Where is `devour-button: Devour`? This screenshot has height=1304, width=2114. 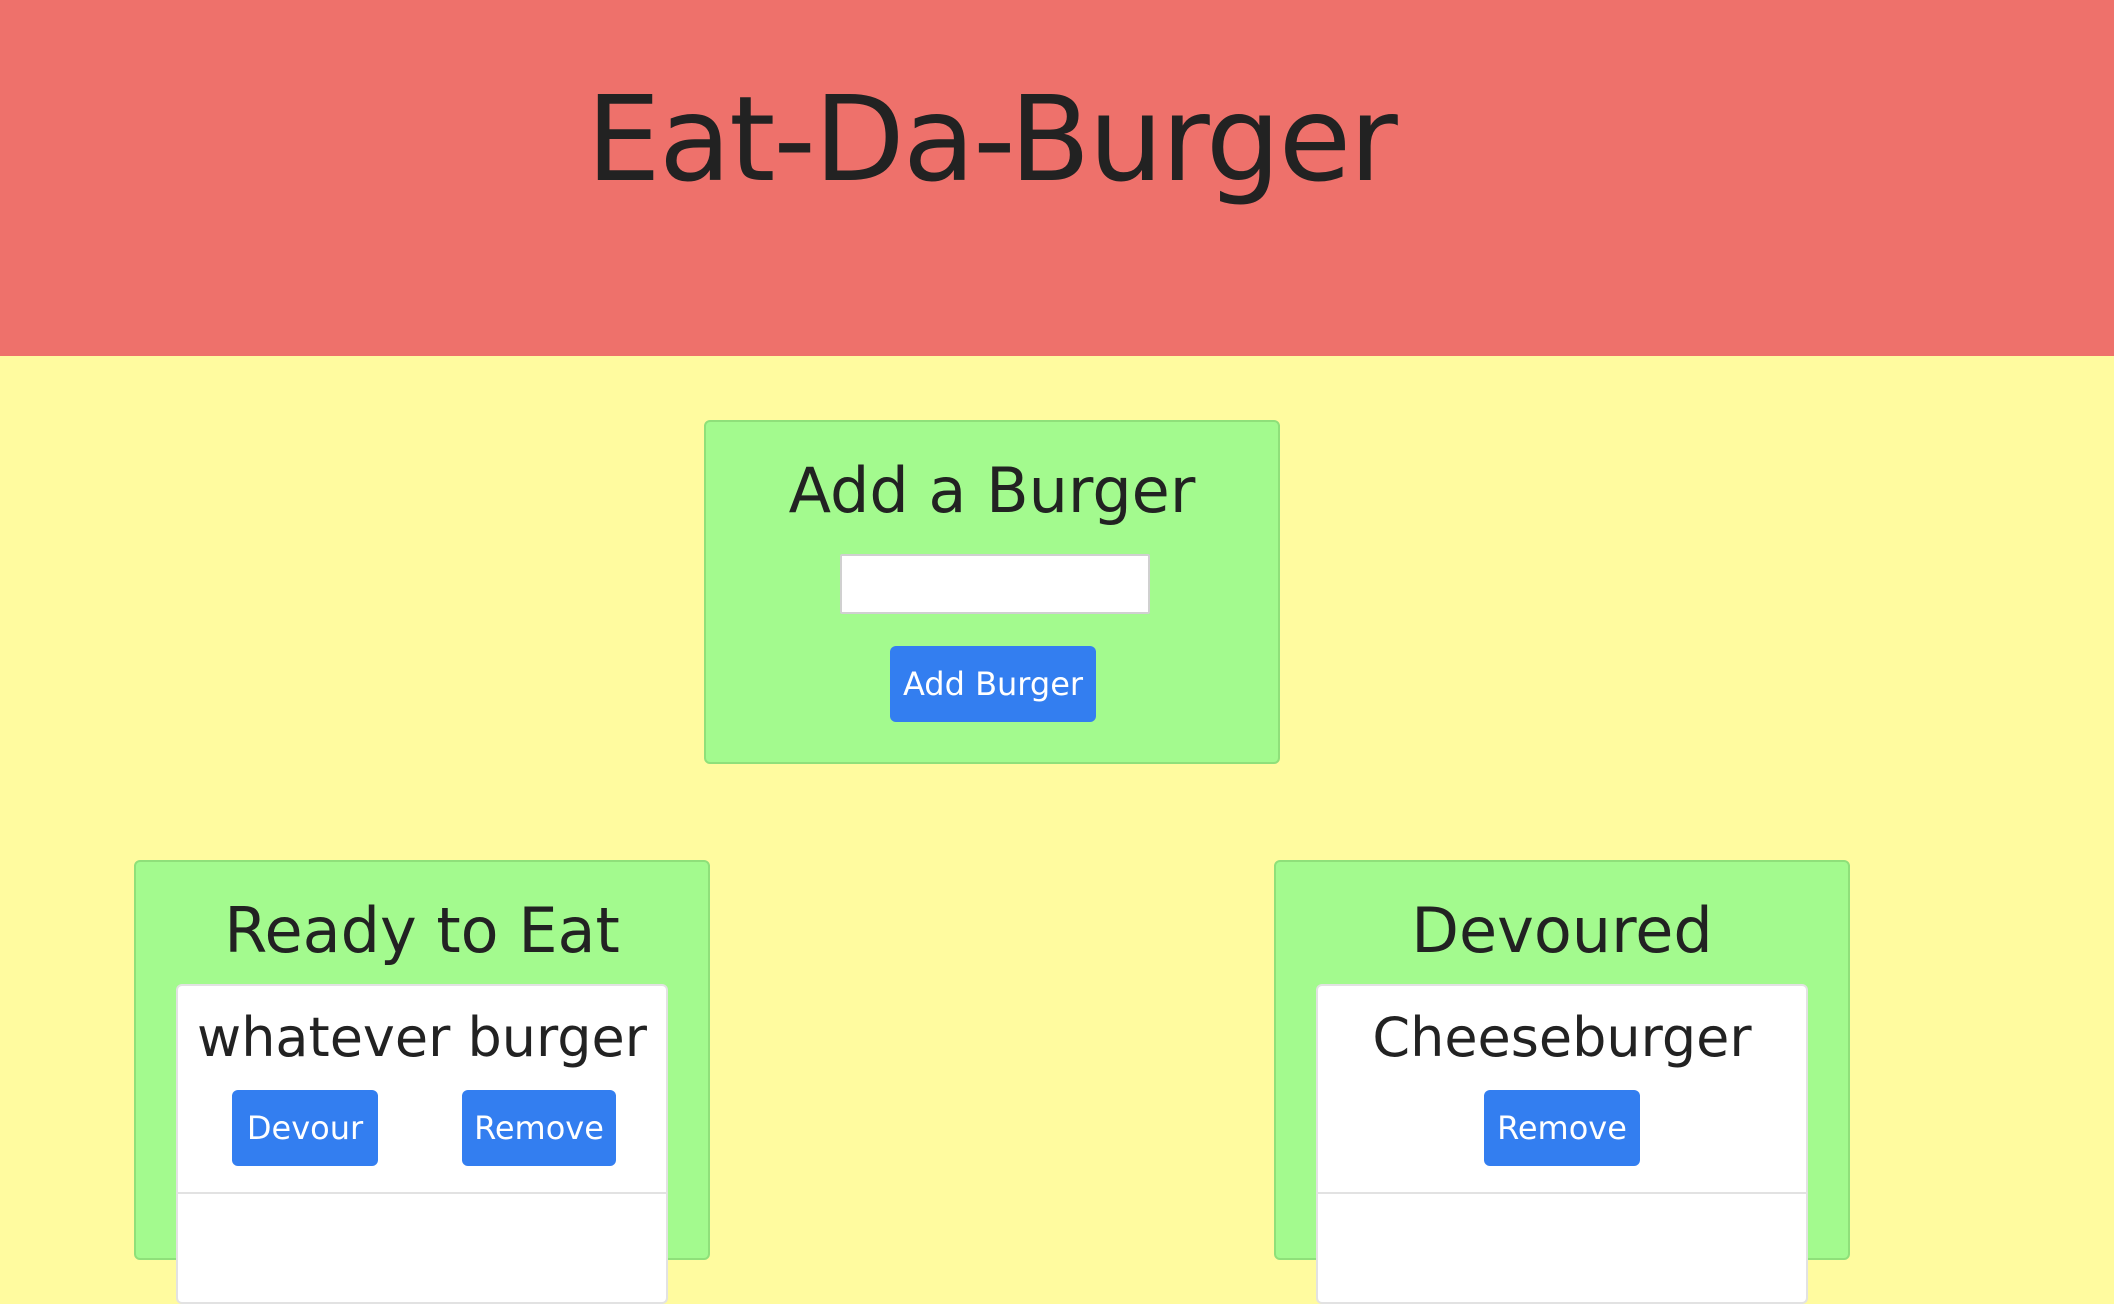 devour-button: Devour is located at coordinates (305, 1128).